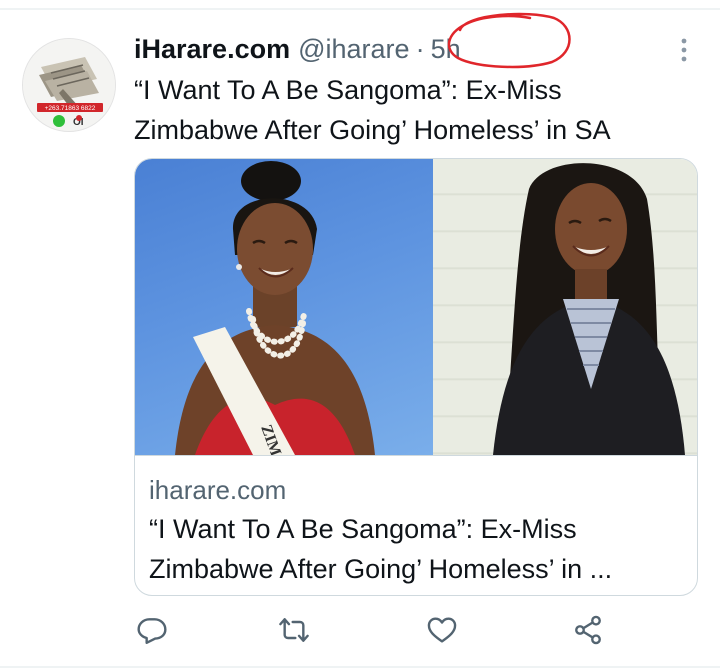 This screenshot has height=672, width=720. Describe the element at coordinates (353, 49) in the screenshot. I see `handle: @iharare` at that location.